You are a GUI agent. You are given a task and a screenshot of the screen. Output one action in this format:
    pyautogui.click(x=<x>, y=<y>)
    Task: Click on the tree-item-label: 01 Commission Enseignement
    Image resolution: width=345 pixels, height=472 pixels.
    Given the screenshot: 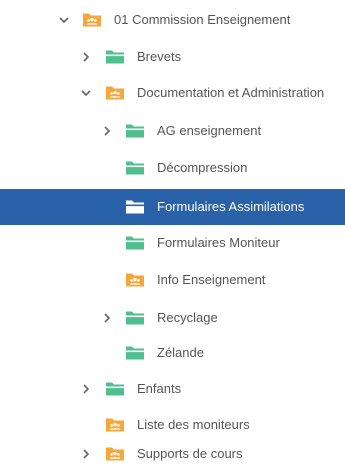 What is the action you would take?
    pyautogui.click(x=202, y=19)
    